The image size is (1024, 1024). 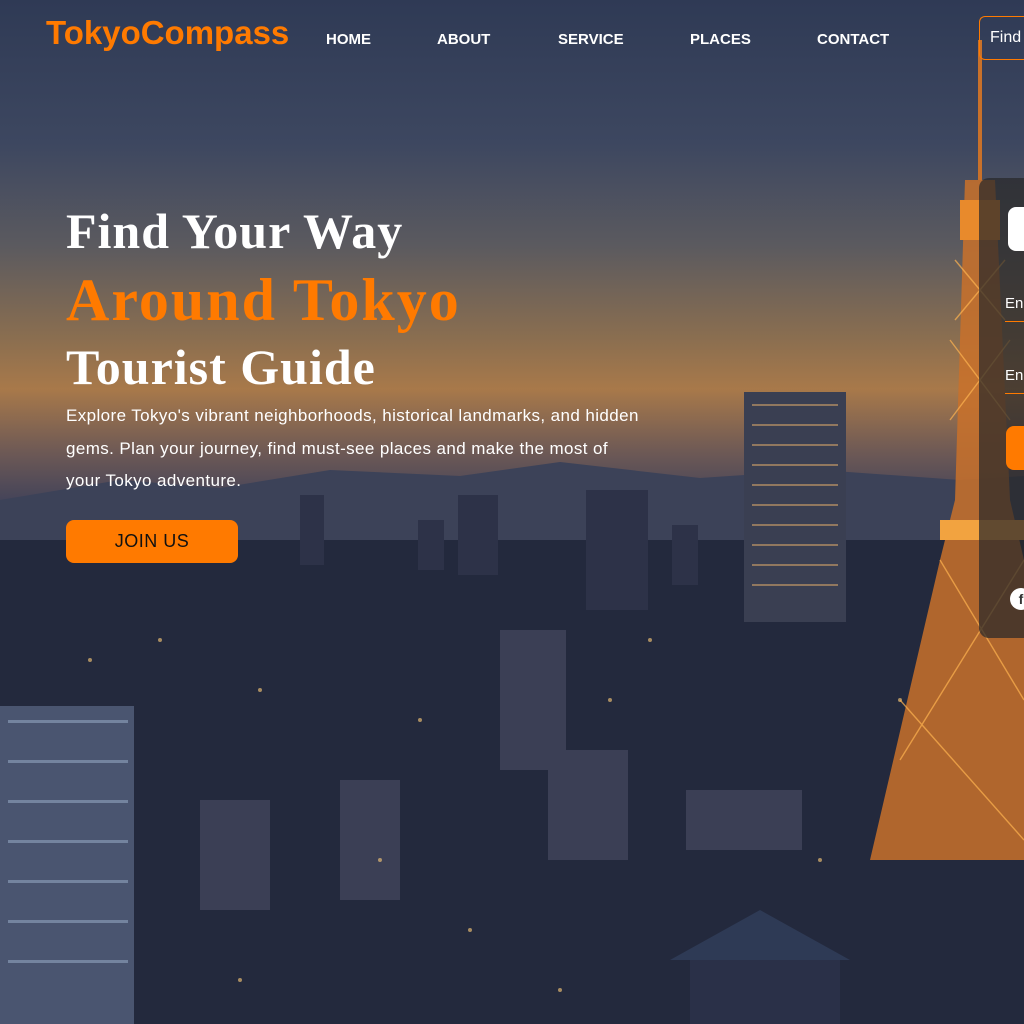 I want to click on brand-logo: TokyoCompass, so click(x=167, y=33).